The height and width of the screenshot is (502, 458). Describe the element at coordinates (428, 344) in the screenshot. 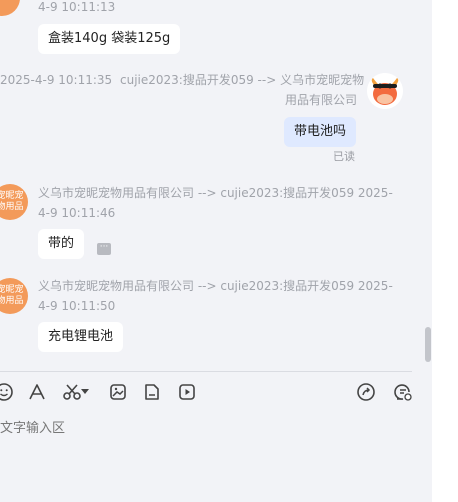

I see `chat-scrollbar` at that location.